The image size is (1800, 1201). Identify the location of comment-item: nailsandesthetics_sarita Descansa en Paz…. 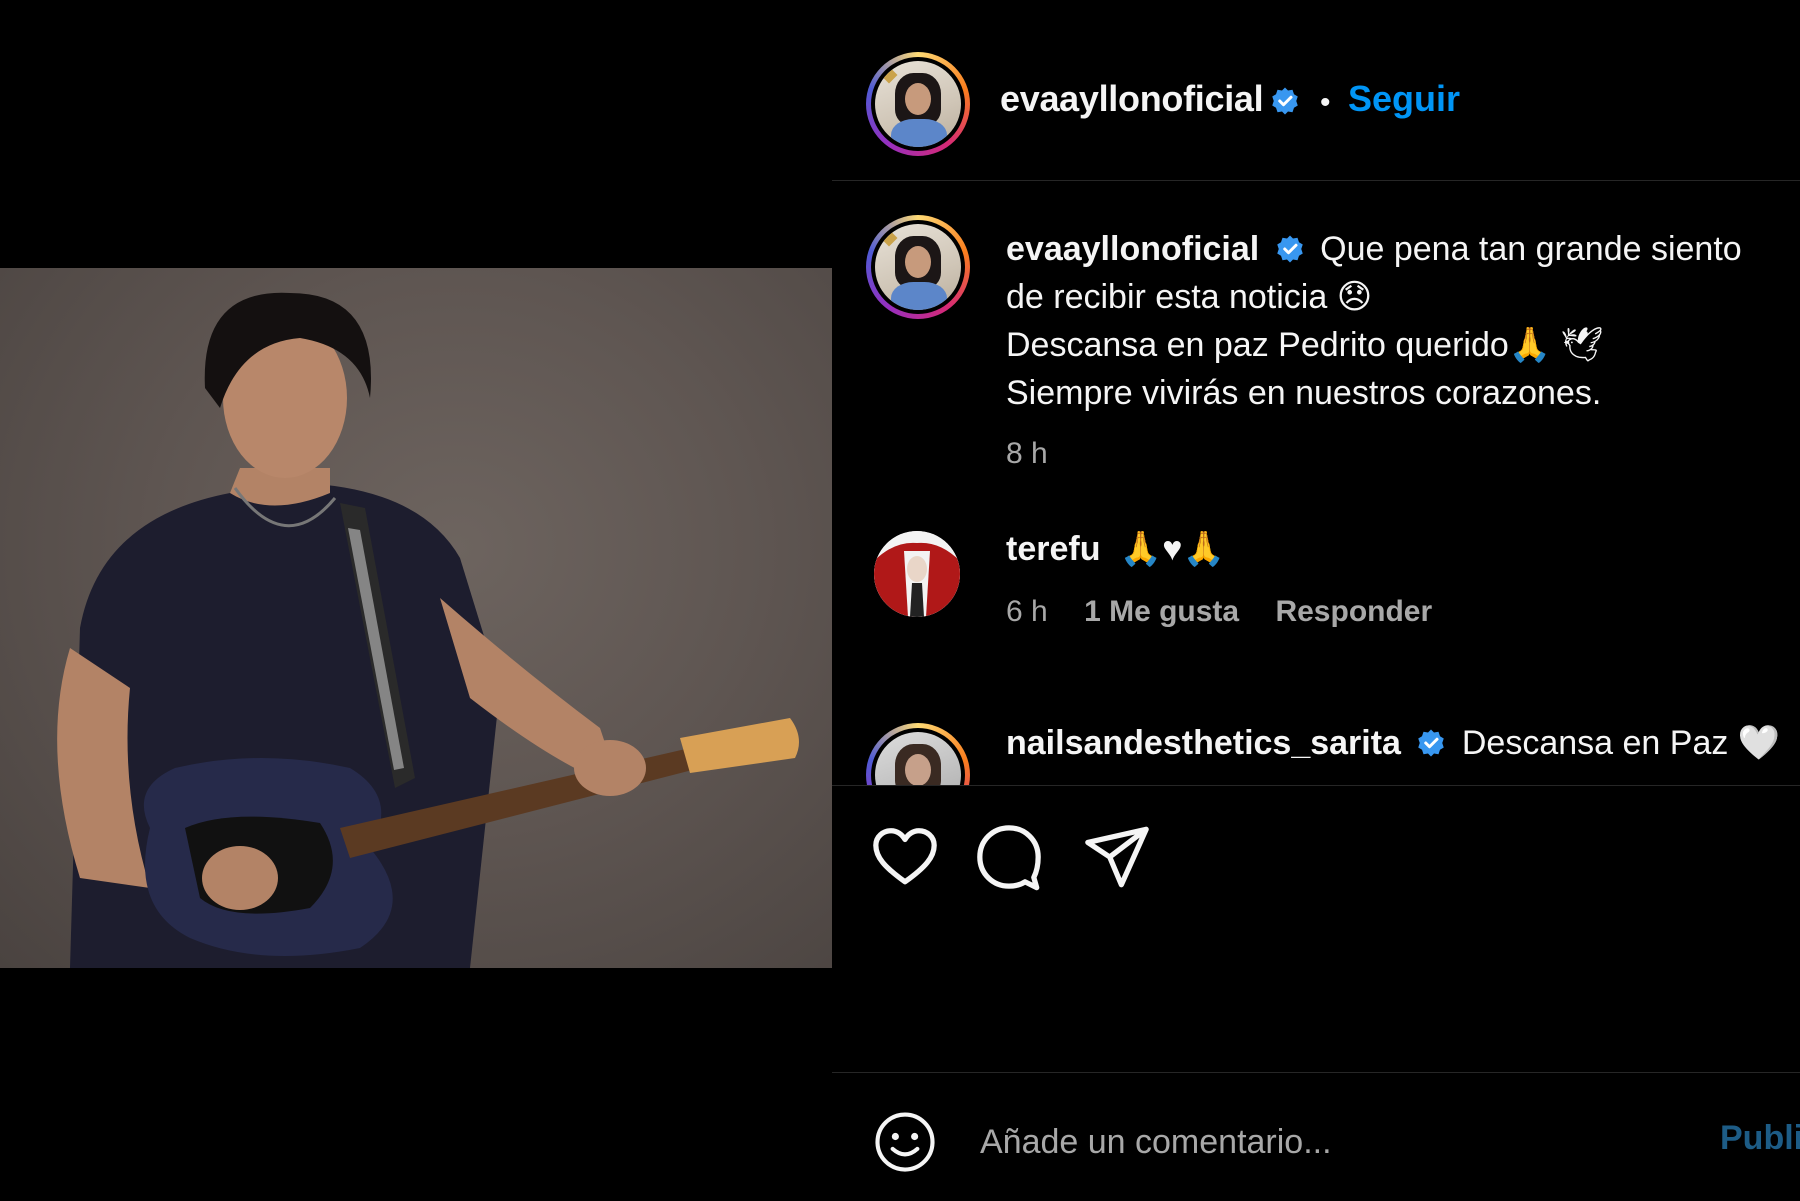
(1316, 743).